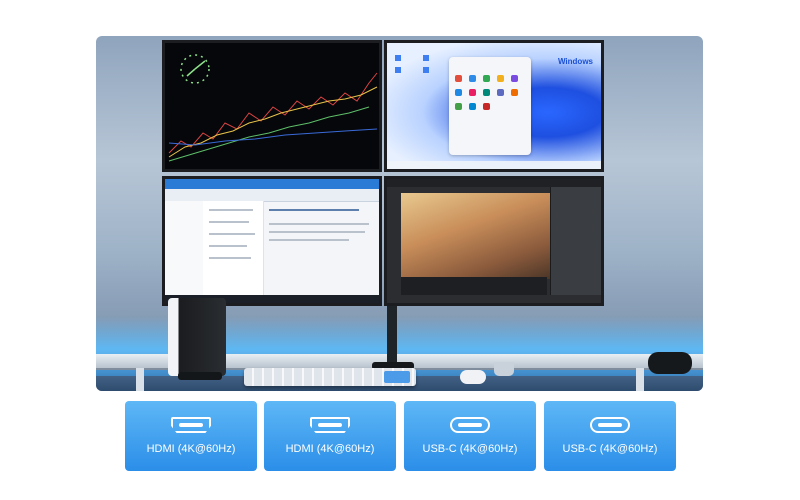 This screenshot has width=800, height=500. I want to click on windows-taskbar, so click(494, 165).